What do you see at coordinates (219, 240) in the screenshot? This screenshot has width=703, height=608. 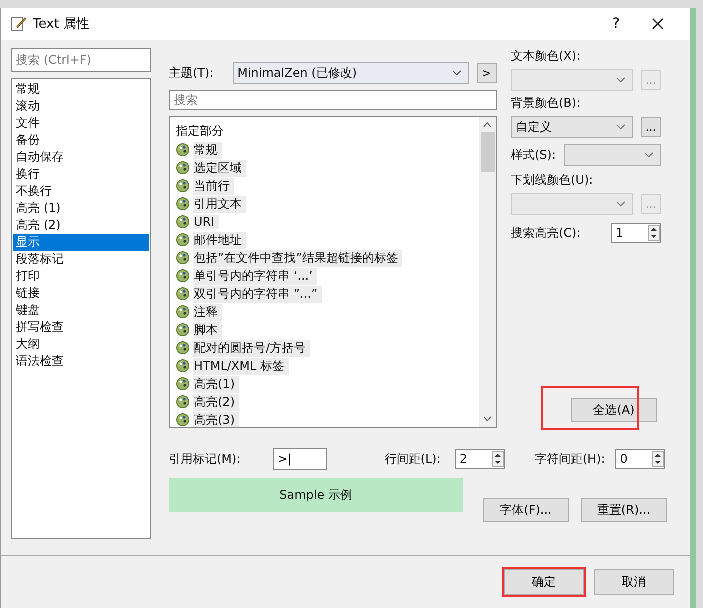 I see `element-item: 邮件地址` at bounding box center [219, 240].